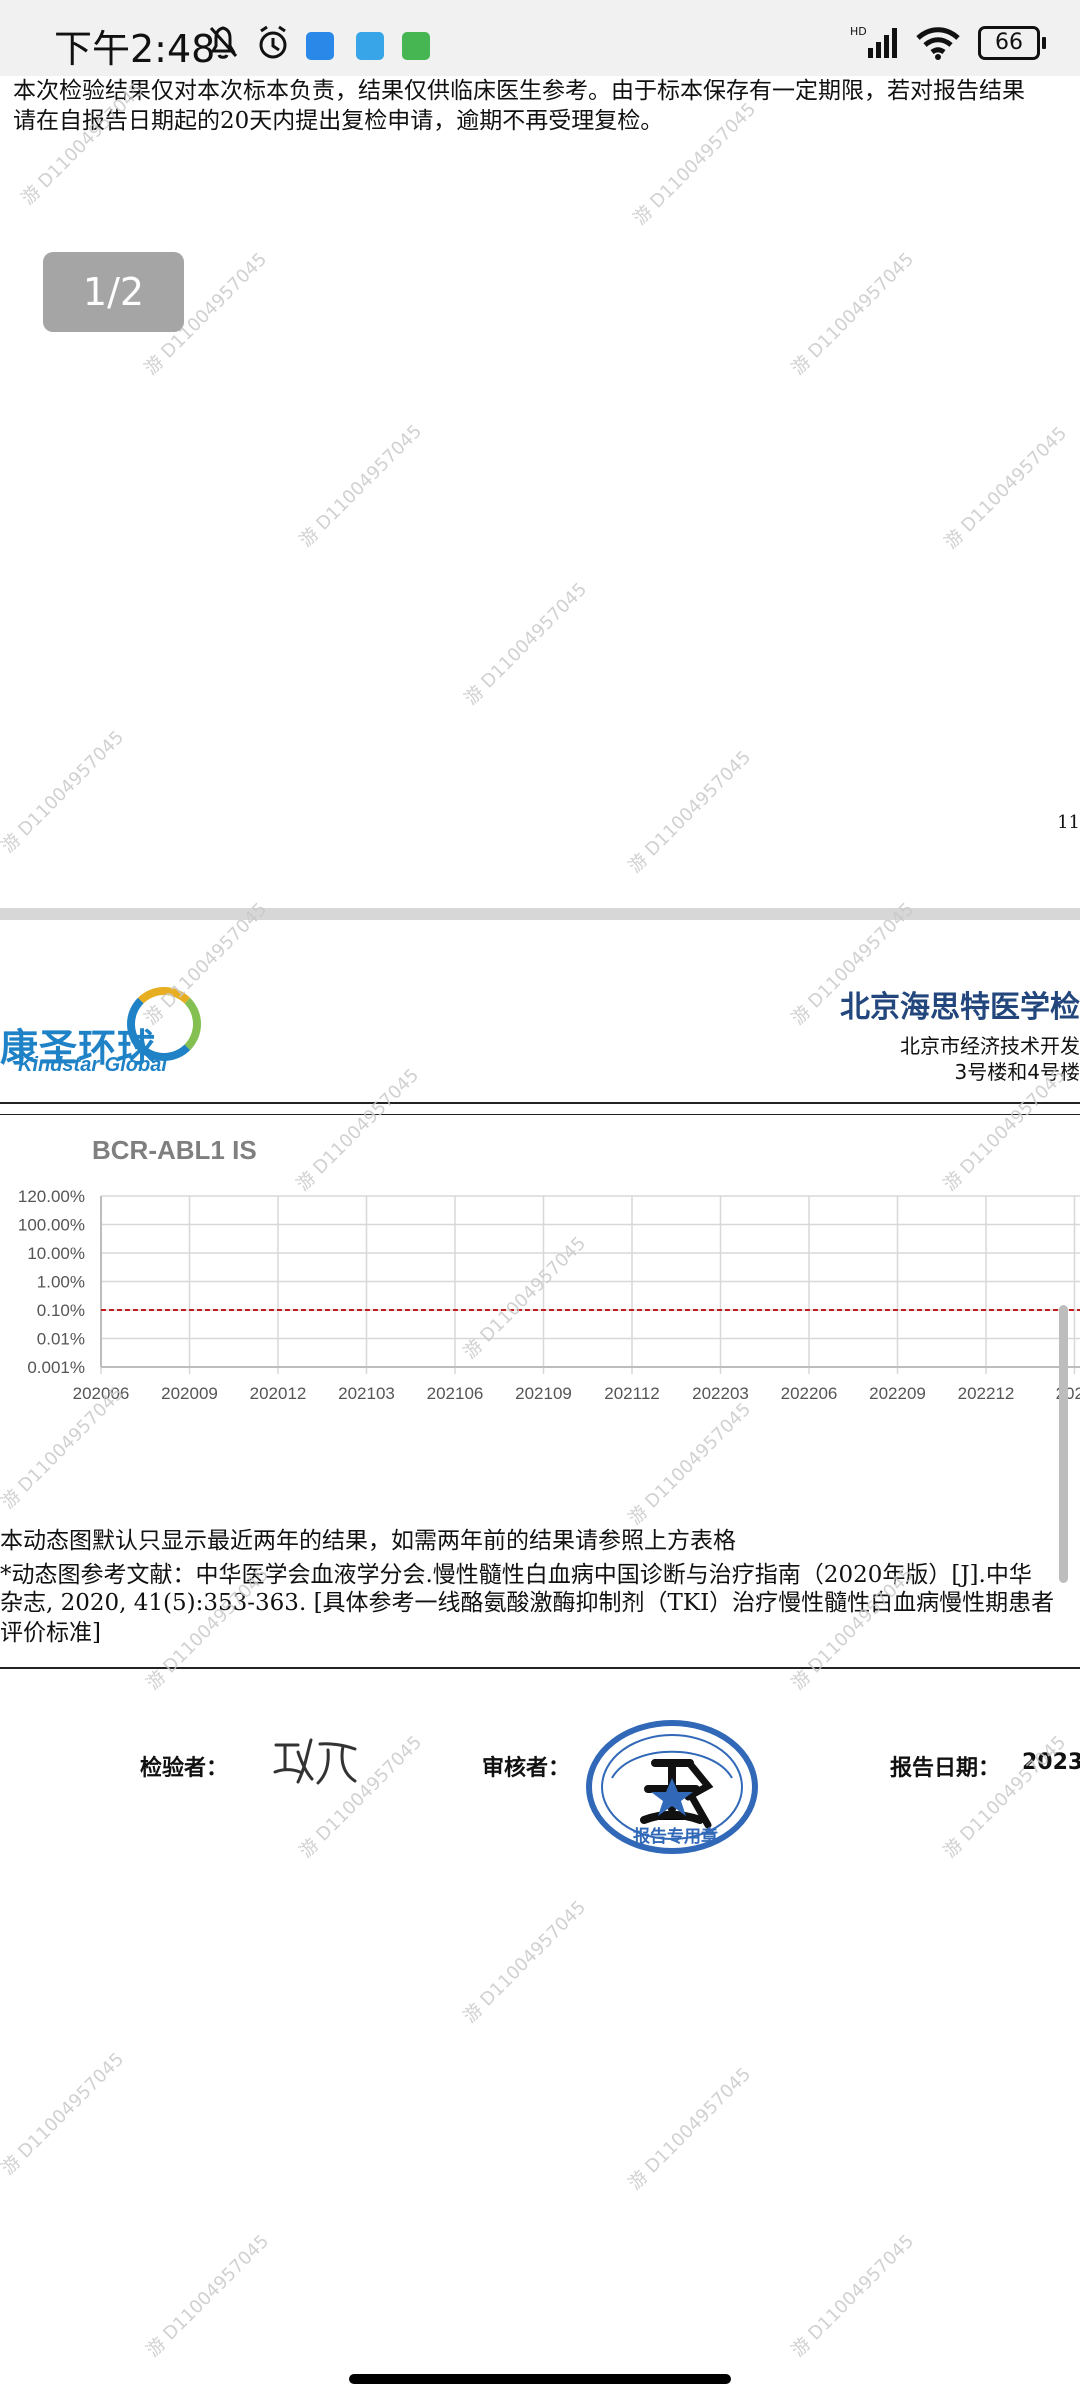 Image resolution: width=1080 pixels, height=2400 pixels. What do you see at coordinates (809, 1393) in the screenshot?
I see `x-tick-label: 202206` at bounding box center [809, 1393].